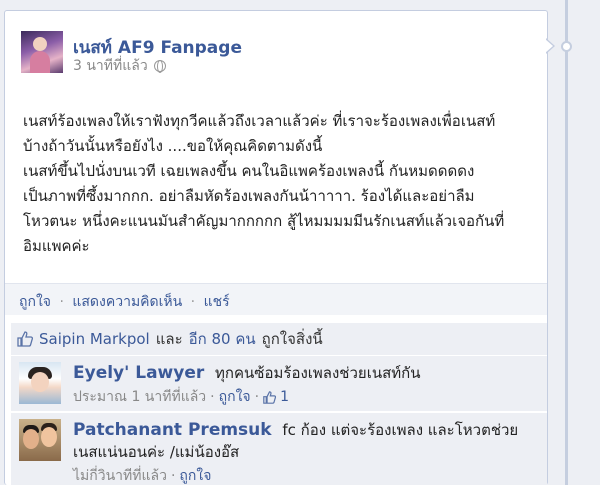  What do you see at coordinates (308, 397) in the screenshot?
I see `comment-meta: ประมาณ 1 นาทีที่แล้ว · ถูกใจ · 1` at bounding box center [308, 397].